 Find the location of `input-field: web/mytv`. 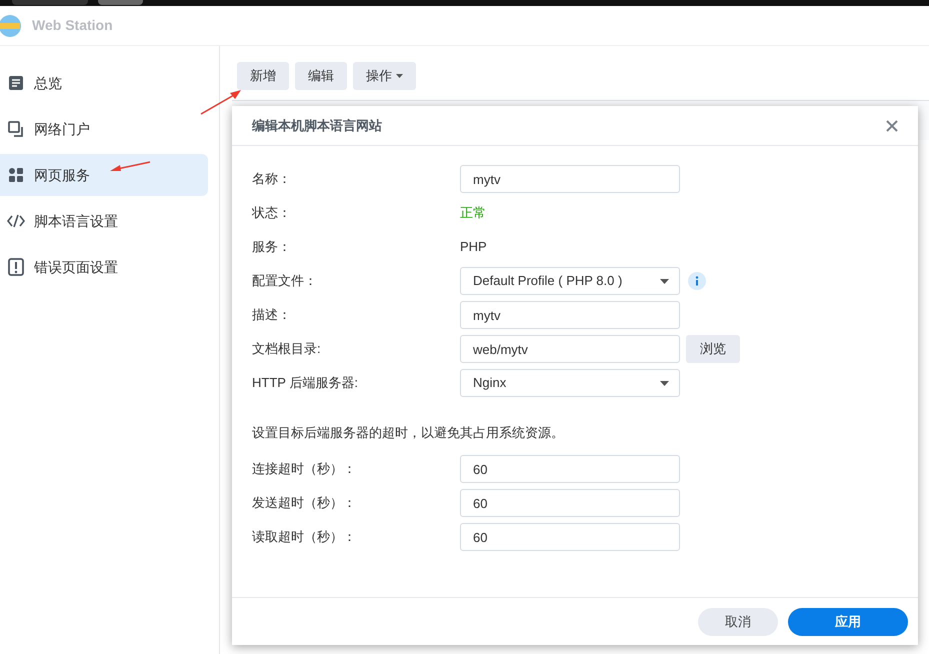

input-field: web/mytv is located at coordinates (570, 349).